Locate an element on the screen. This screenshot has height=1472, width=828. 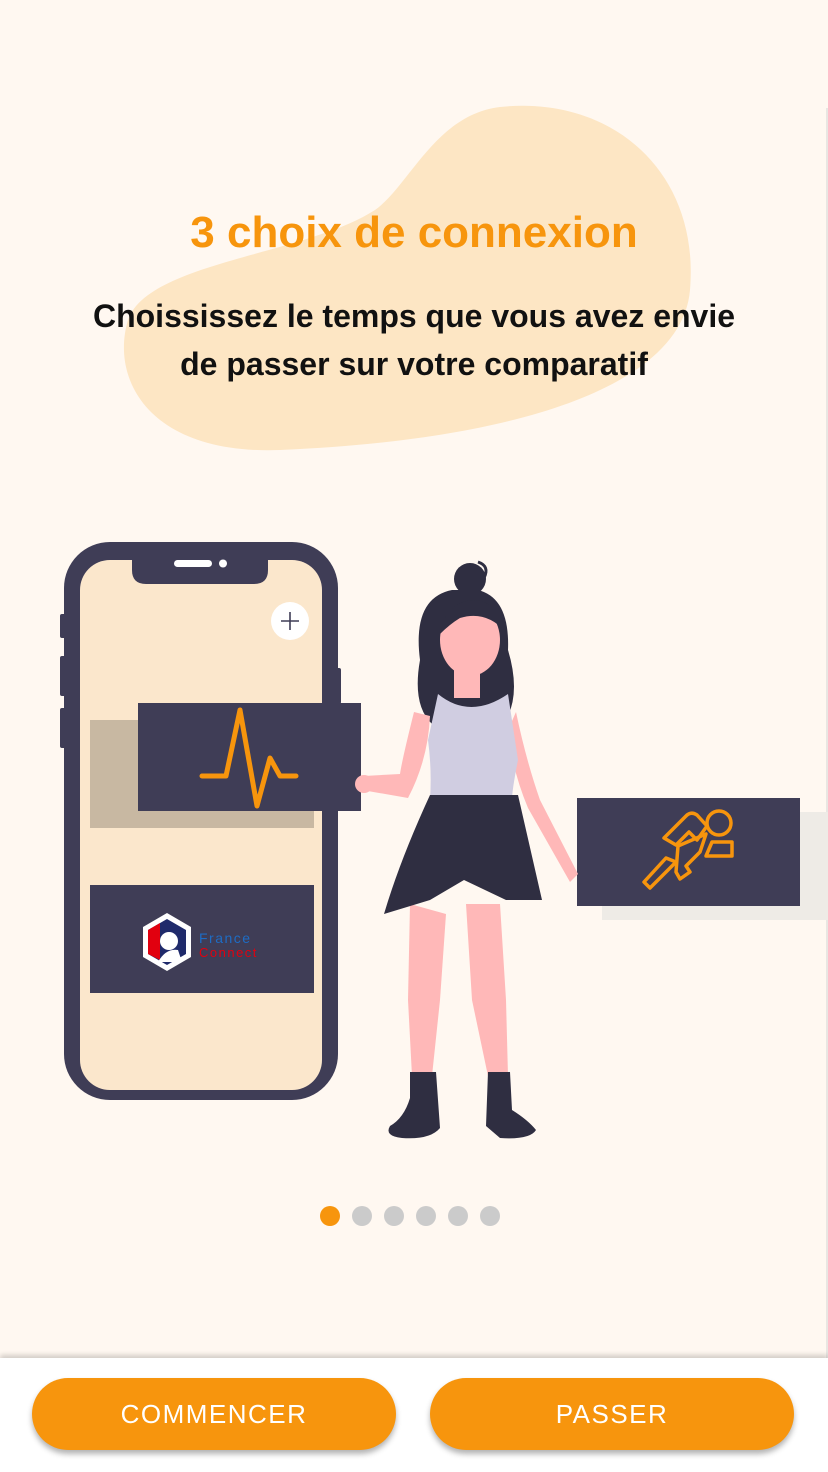
france-connect-text-2: Connect is located at coordinates (228, 952).